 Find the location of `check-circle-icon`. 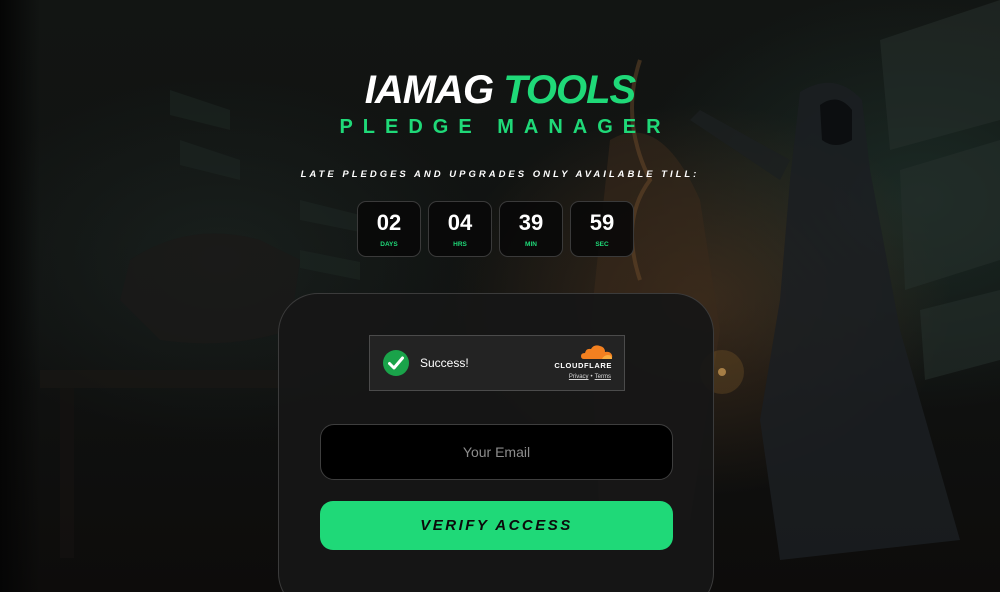

check-circle-icon is located at coordinates (396, 363).